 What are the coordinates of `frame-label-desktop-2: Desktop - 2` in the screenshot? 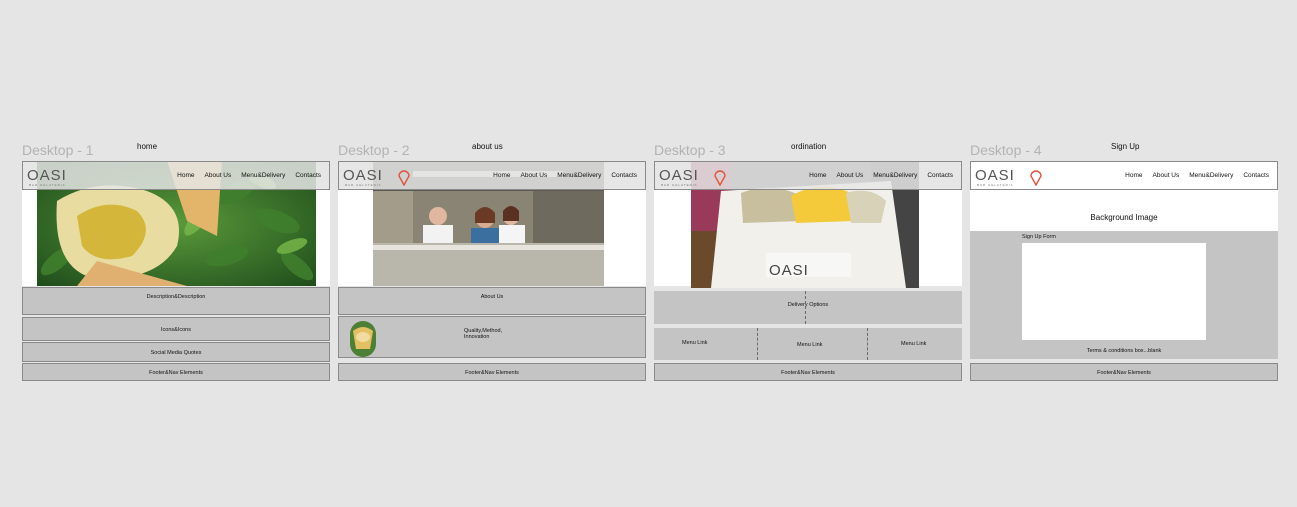 It's located at (374, 150).